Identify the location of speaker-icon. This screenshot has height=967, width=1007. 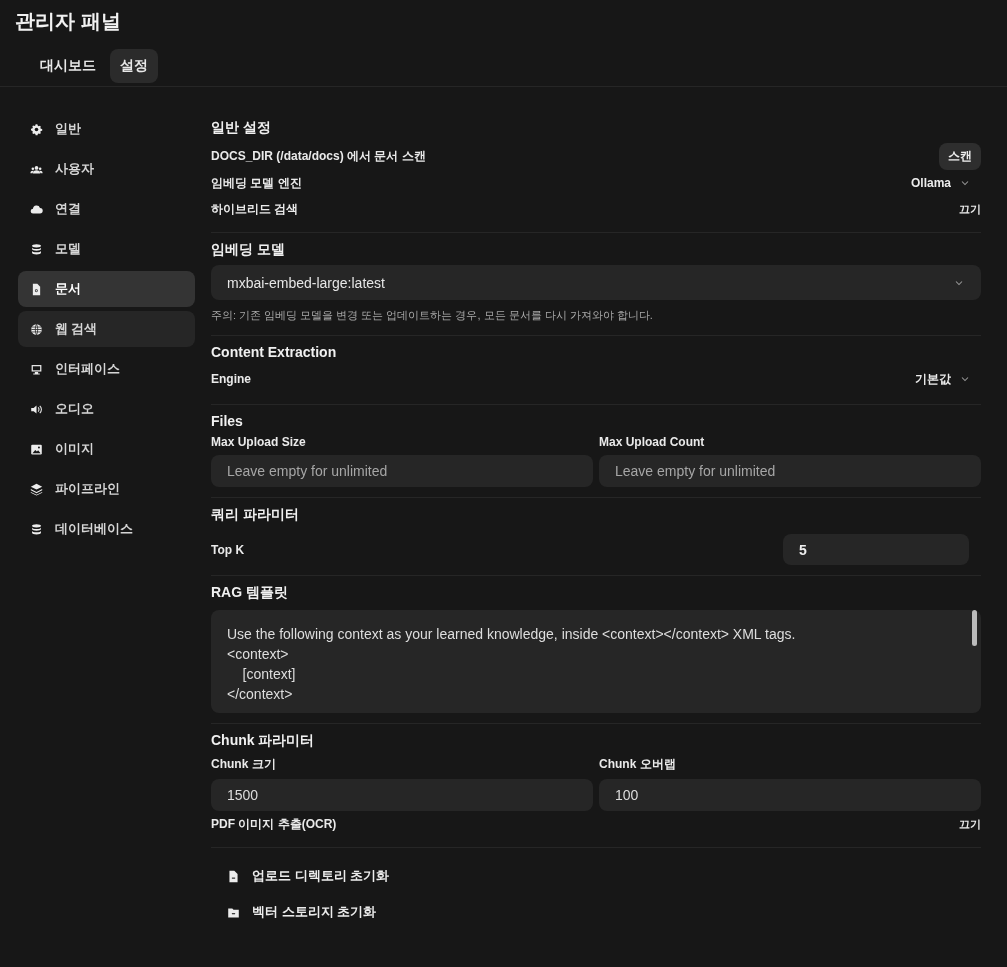
(36, 409).